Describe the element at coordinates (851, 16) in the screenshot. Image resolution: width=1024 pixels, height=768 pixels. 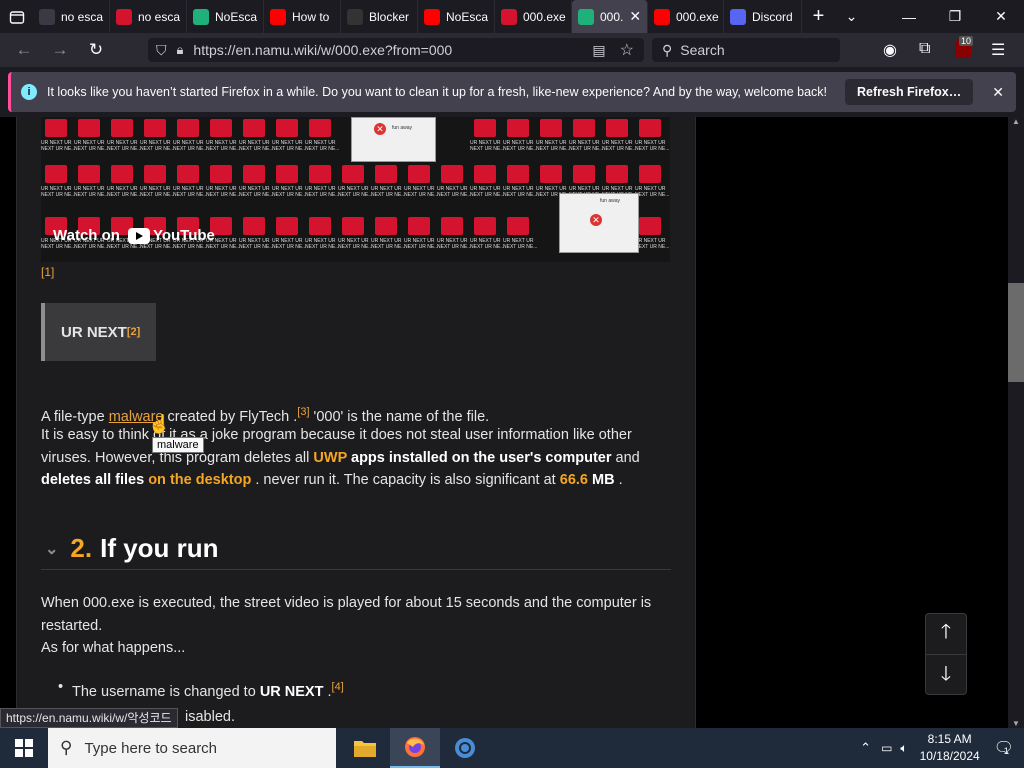
I see `list-all-tabs-icon: ⌄` at that location.